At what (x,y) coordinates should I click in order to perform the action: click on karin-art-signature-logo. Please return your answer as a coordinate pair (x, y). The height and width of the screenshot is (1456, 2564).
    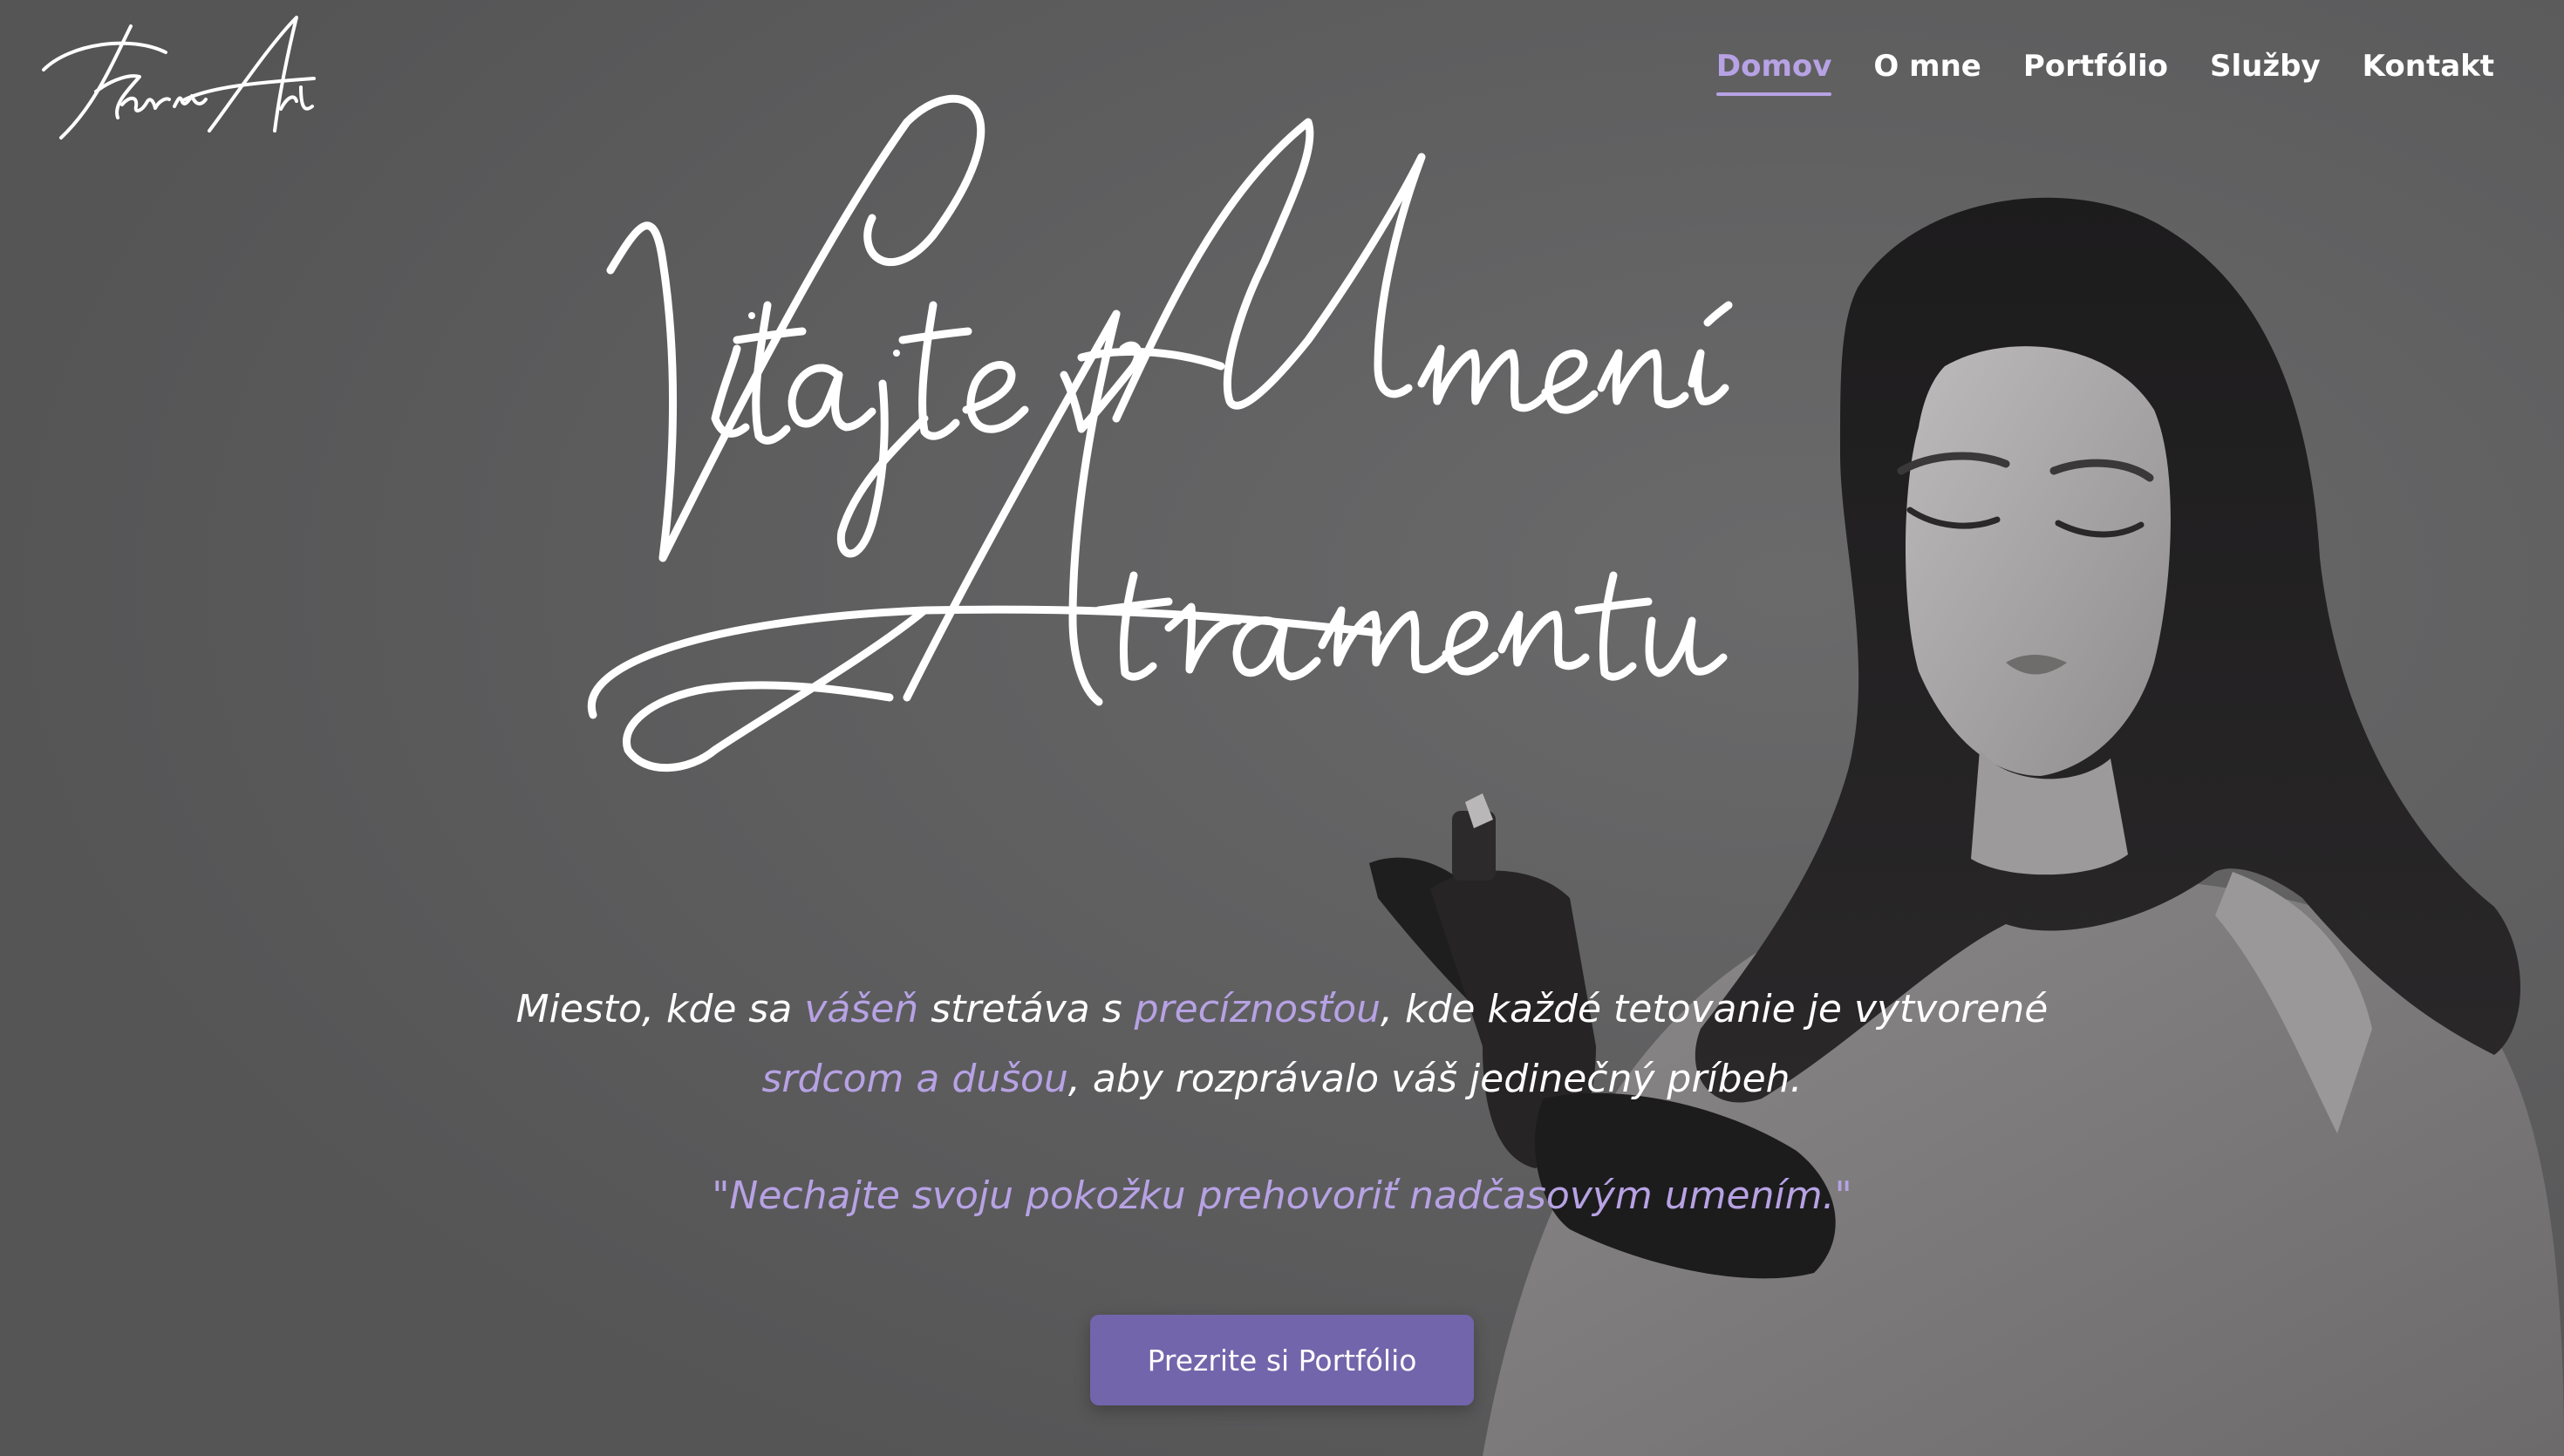
    Looking at the image, I should click on (179, 77).